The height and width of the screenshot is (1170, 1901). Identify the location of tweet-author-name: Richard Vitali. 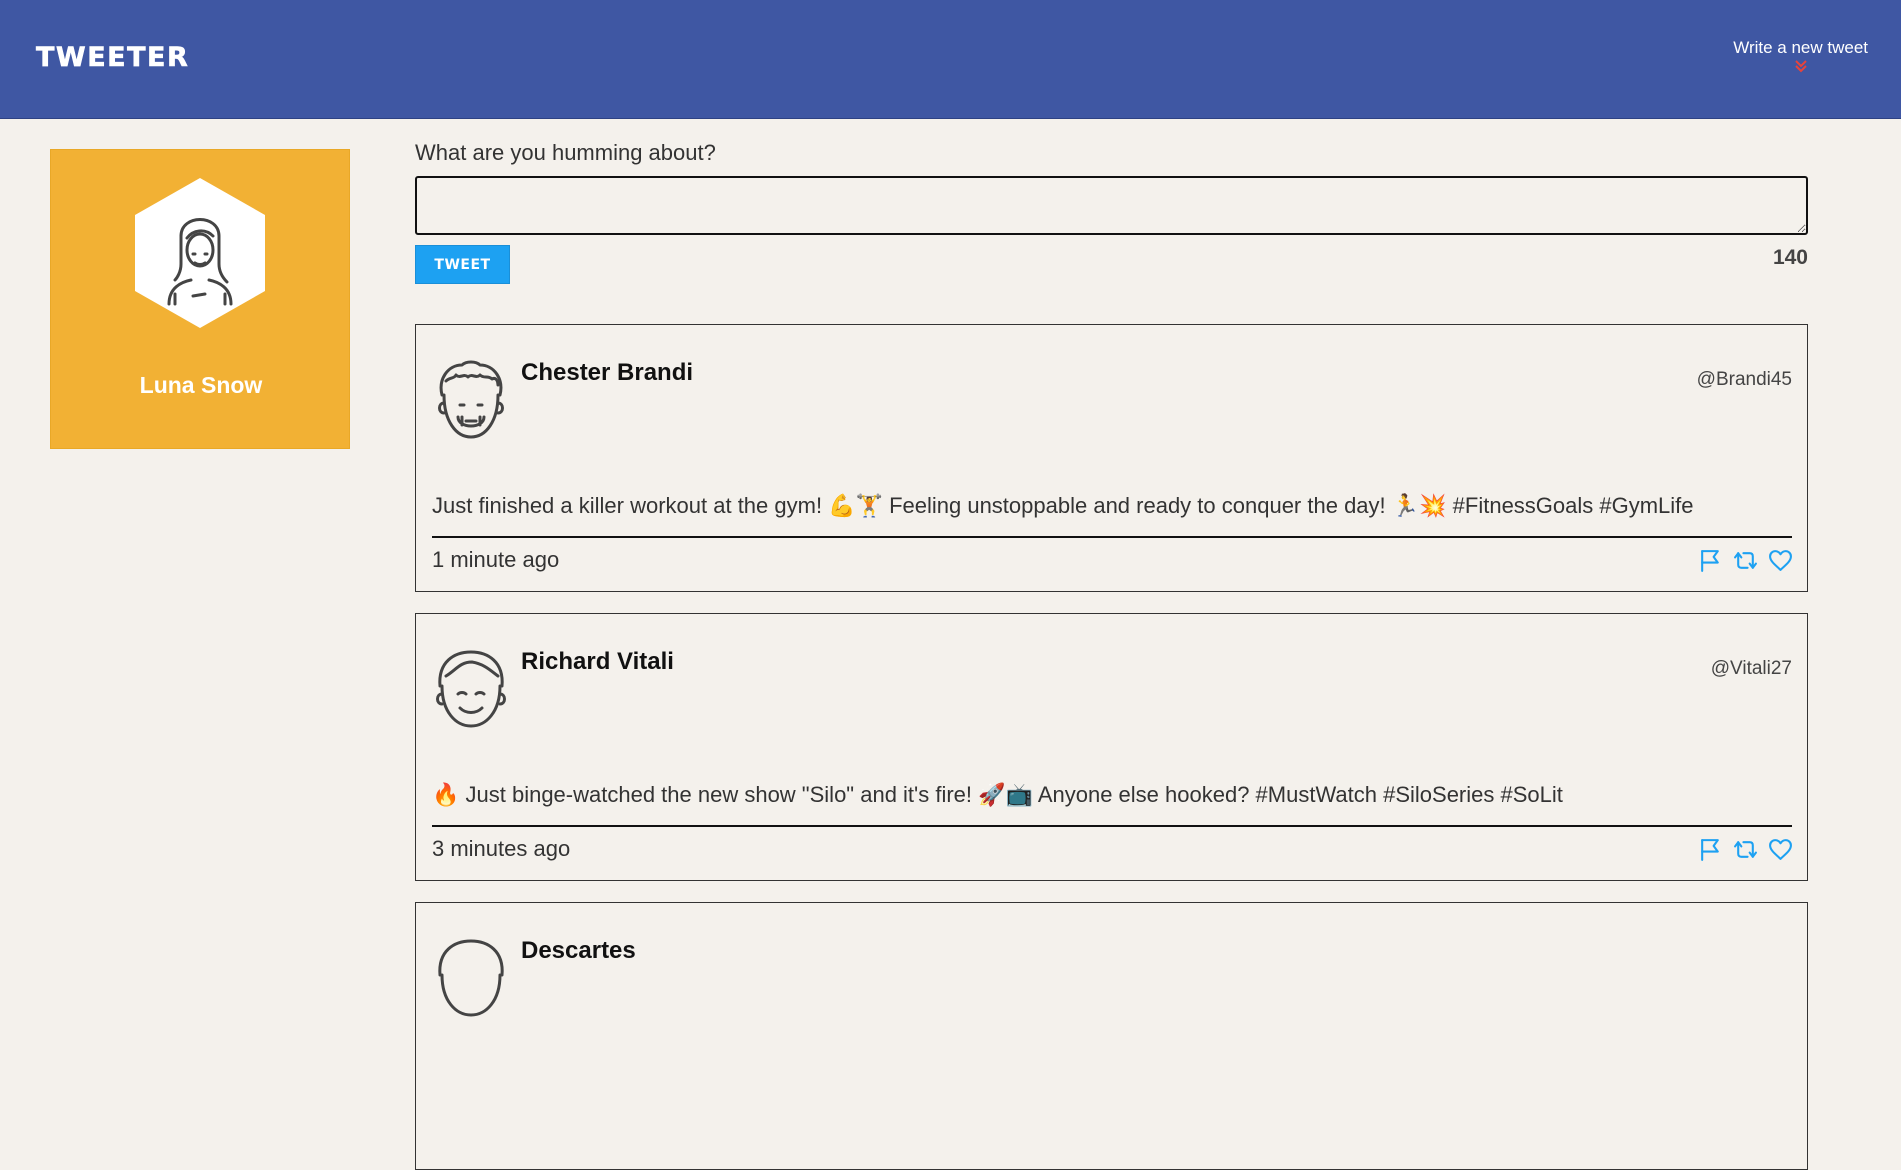
(597, 662).